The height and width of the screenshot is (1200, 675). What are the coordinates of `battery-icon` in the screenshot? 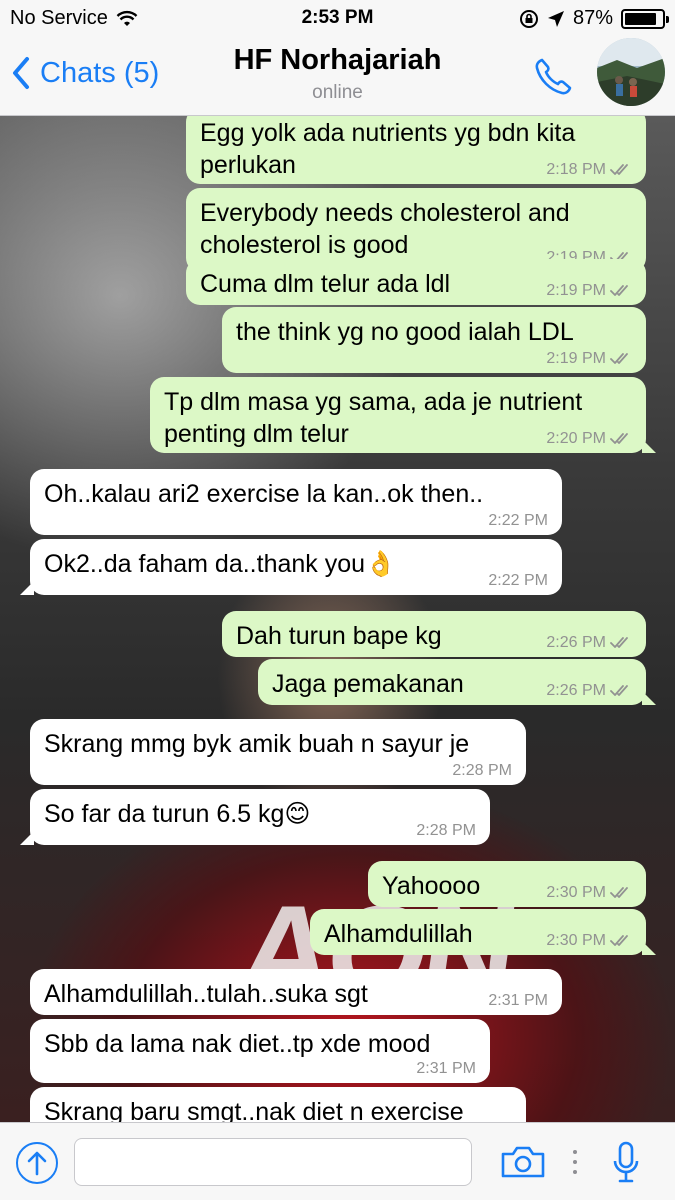 It's located at (645, 18).